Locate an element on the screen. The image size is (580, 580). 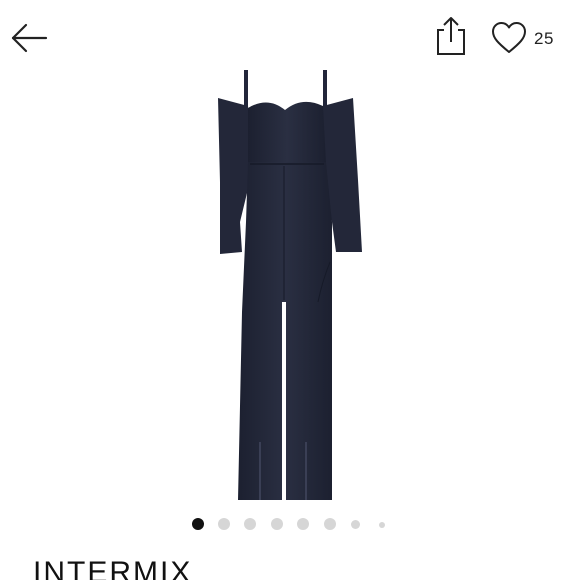
brand-name: INTERMIX is located at coordinates (112, 568).